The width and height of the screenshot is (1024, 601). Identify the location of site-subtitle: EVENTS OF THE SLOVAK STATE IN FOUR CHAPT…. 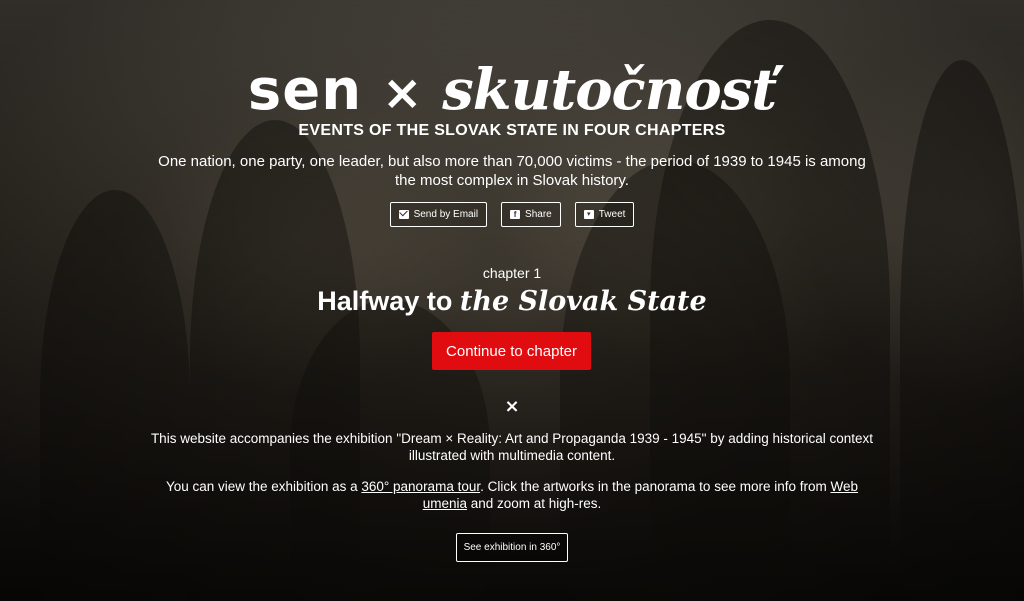
(512, 130).